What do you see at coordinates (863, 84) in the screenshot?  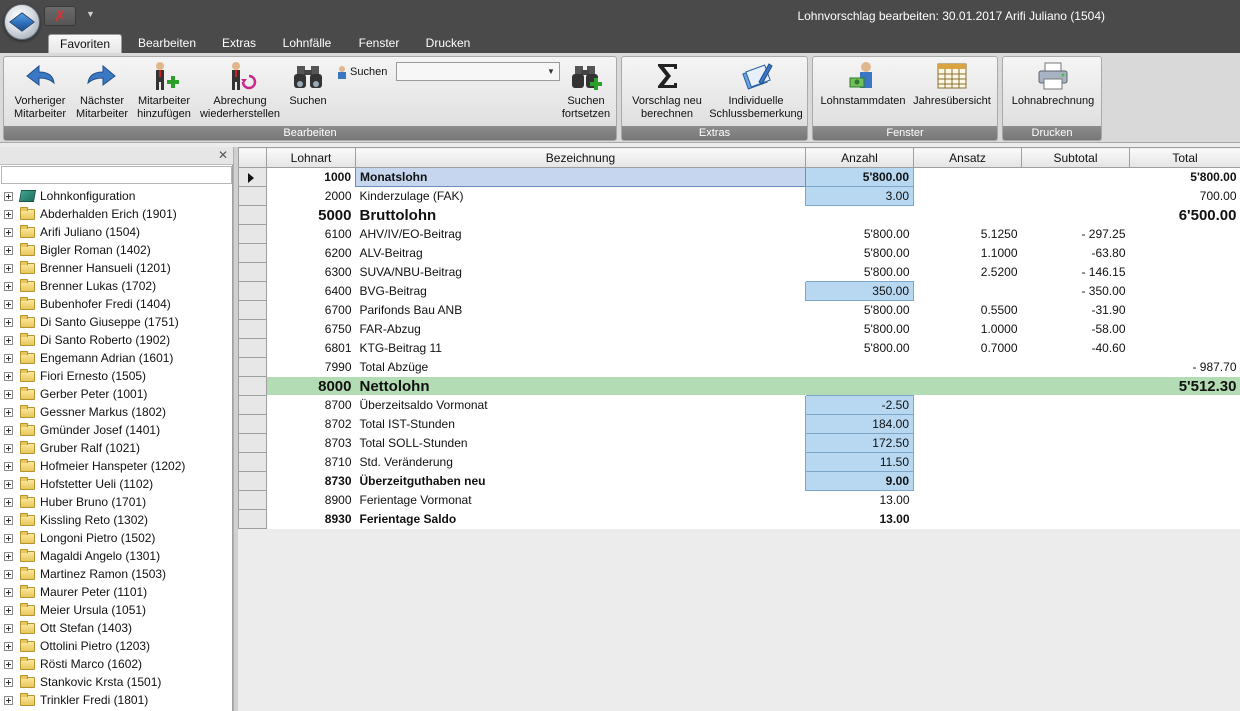 I see `master-data-button: Lohnstammdaten` at bounding box center [863, 84].